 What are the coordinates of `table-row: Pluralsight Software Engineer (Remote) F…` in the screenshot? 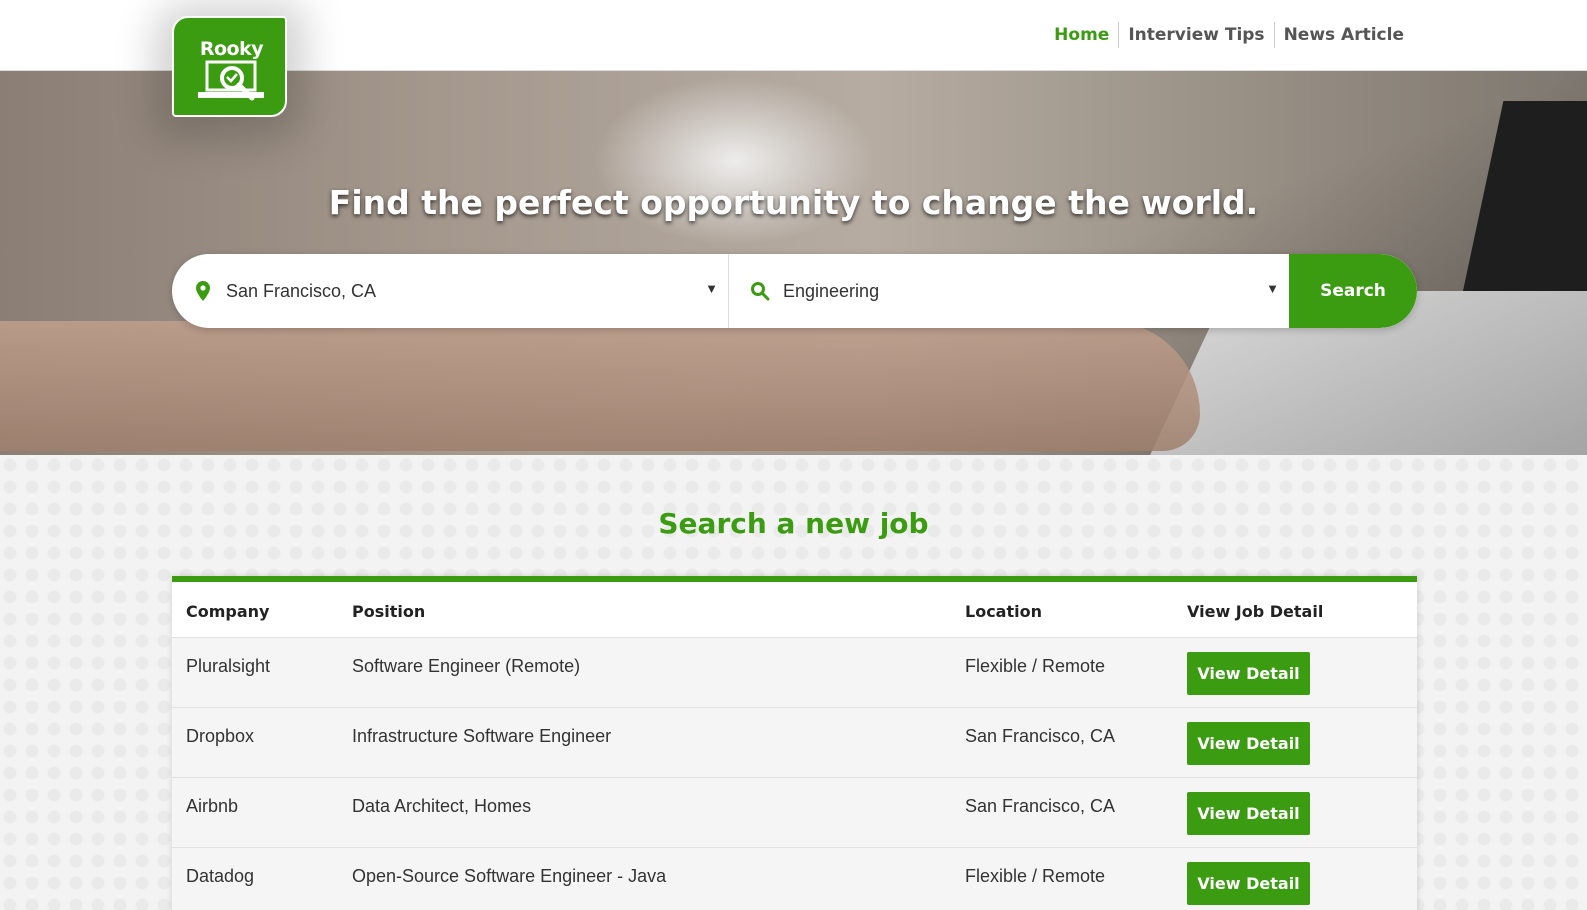 It's located at (794, 673).